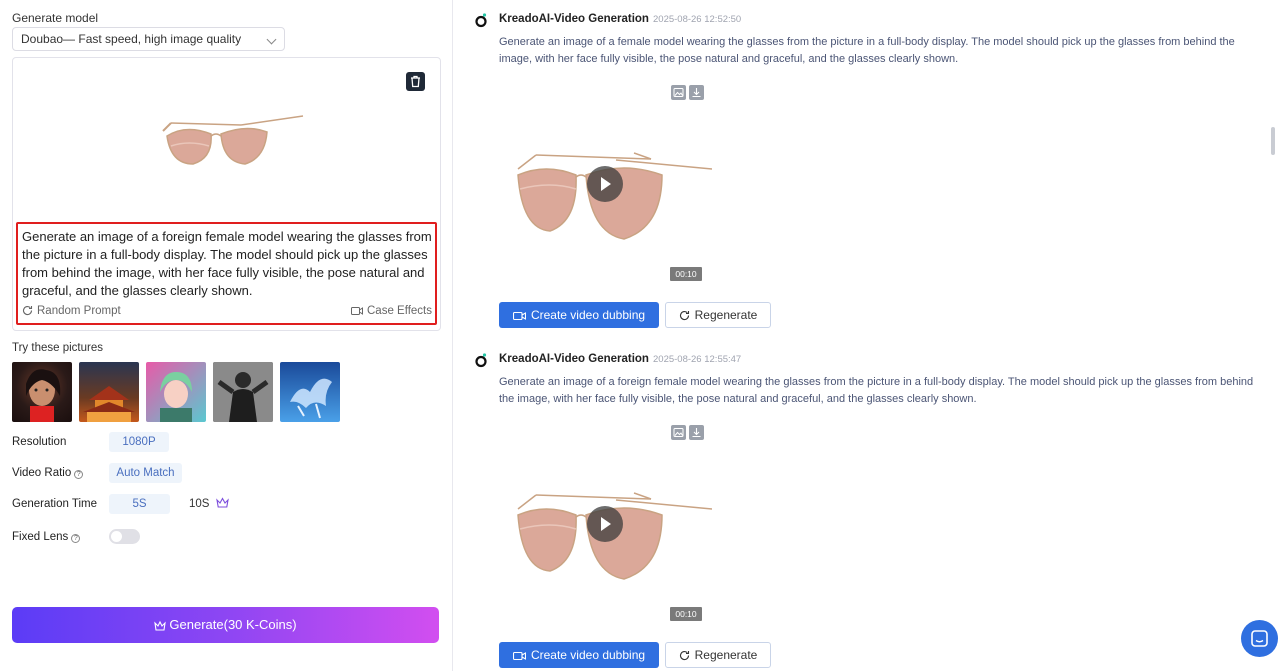  What do you see at coordinates (1273, 141) in the screenshot?
I see `feed-scrollbar` at bounding box center [1273, 141].